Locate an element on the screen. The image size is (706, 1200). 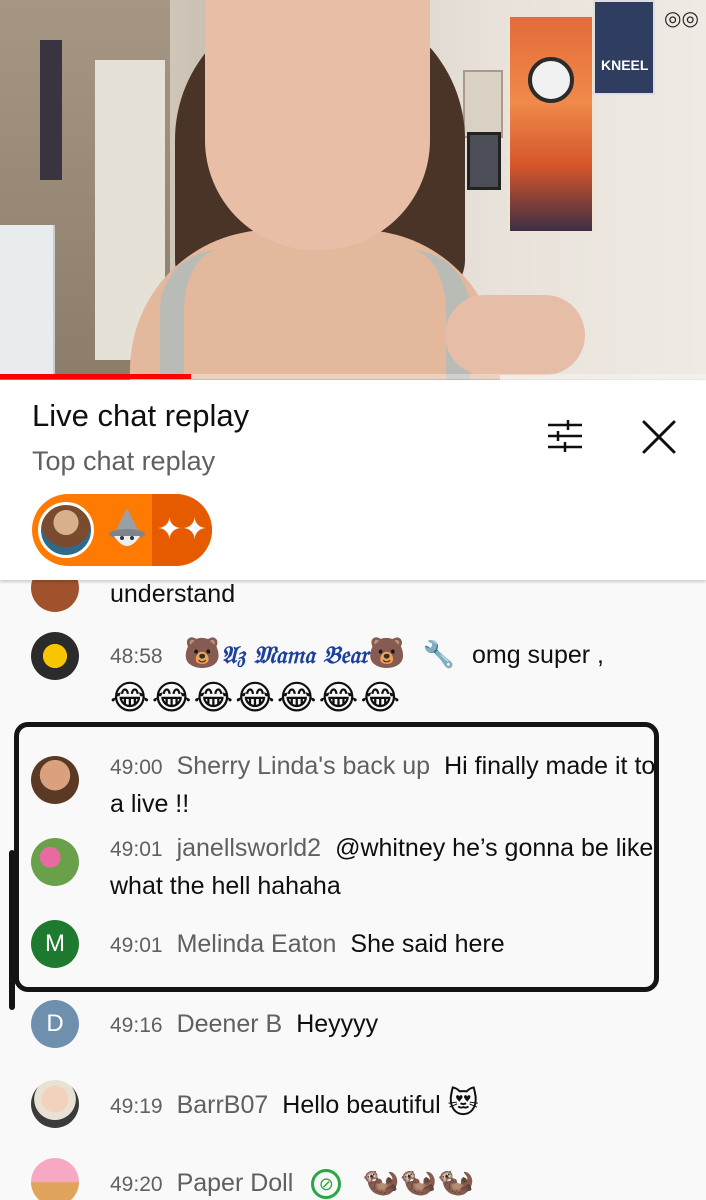
wrench-icon: 🔧 is located at coordinates (439, 654).